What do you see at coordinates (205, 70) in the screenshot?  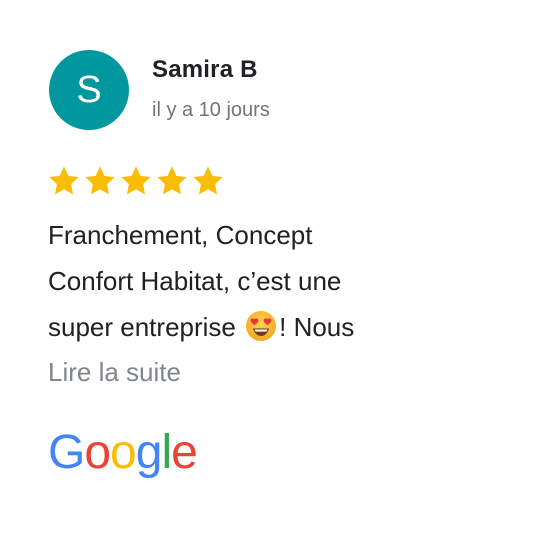 I see `reviewer-name: Samira B` at bounding box center [205, 70].